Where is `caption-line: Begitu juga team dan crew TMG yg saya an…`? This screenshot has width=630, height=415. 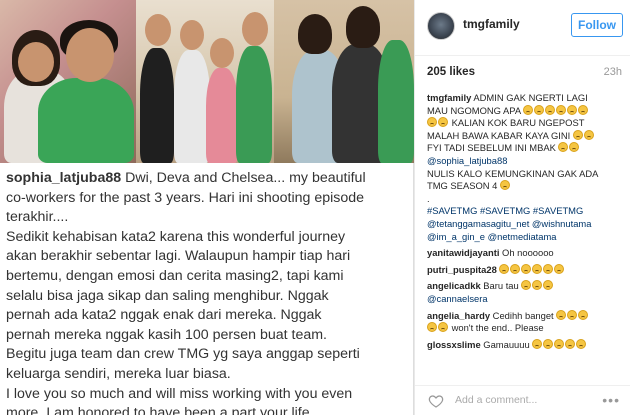 caption-line: Begitu juga team dan crew TMG yg saya an… is located at coordinates (183, 354).